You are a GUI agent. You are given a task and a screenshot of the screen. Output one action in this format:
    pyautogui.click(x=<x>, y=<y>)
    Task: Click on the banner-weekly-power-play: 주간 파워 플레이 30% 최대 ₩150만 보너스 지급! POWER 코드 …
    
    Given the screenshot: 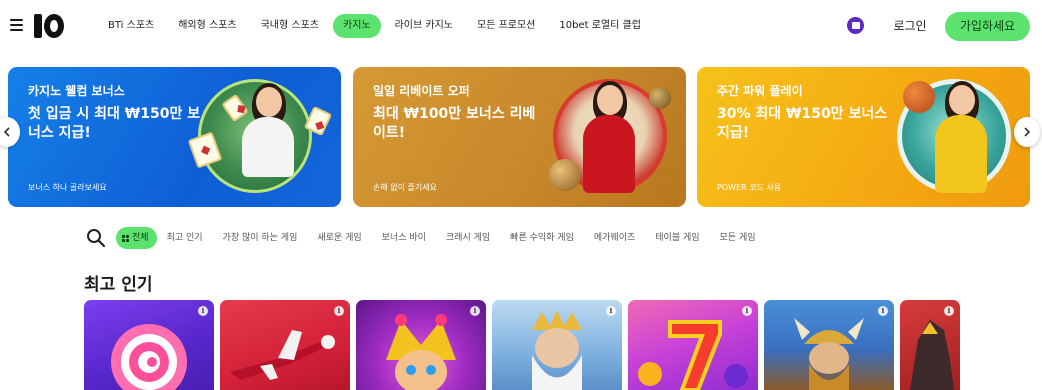 What is the action you would take?
    pyautogui.click(x=863, y=137)
    